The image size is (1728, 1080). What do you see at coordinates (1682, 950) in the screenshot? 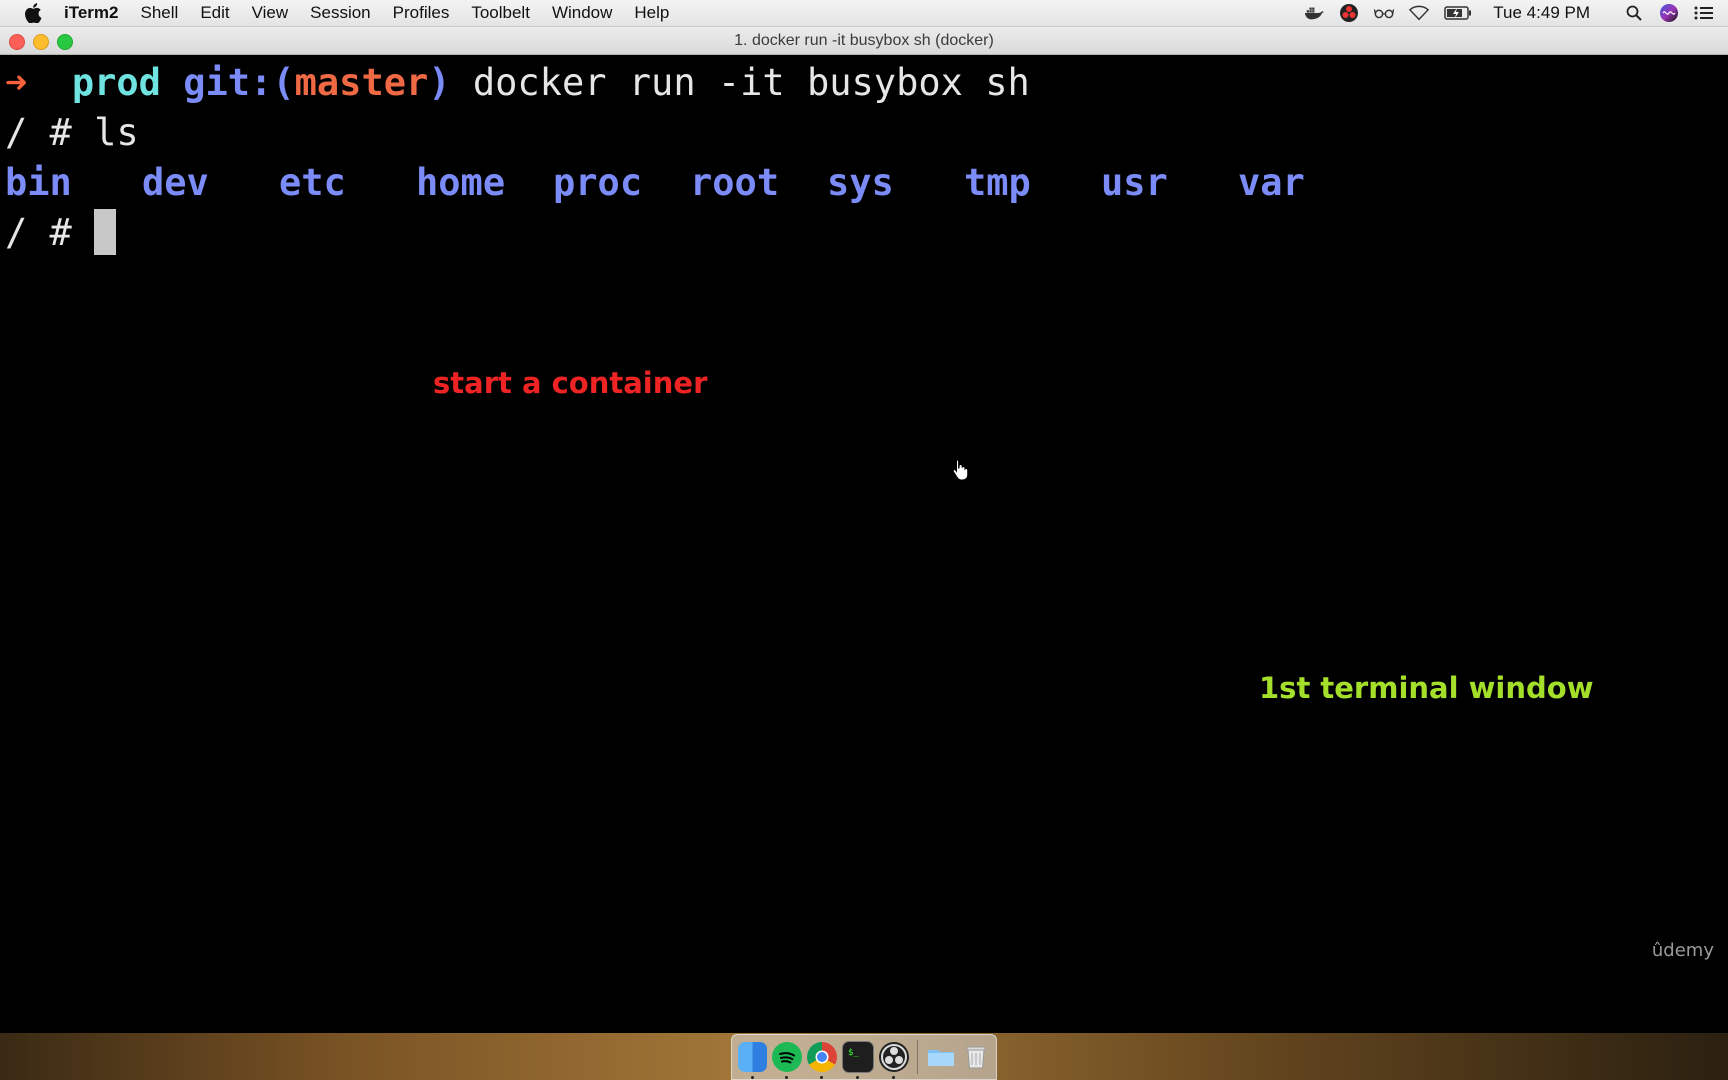
I see `udemy-watermark: ûdemy` at bounding box center [1682, 950].